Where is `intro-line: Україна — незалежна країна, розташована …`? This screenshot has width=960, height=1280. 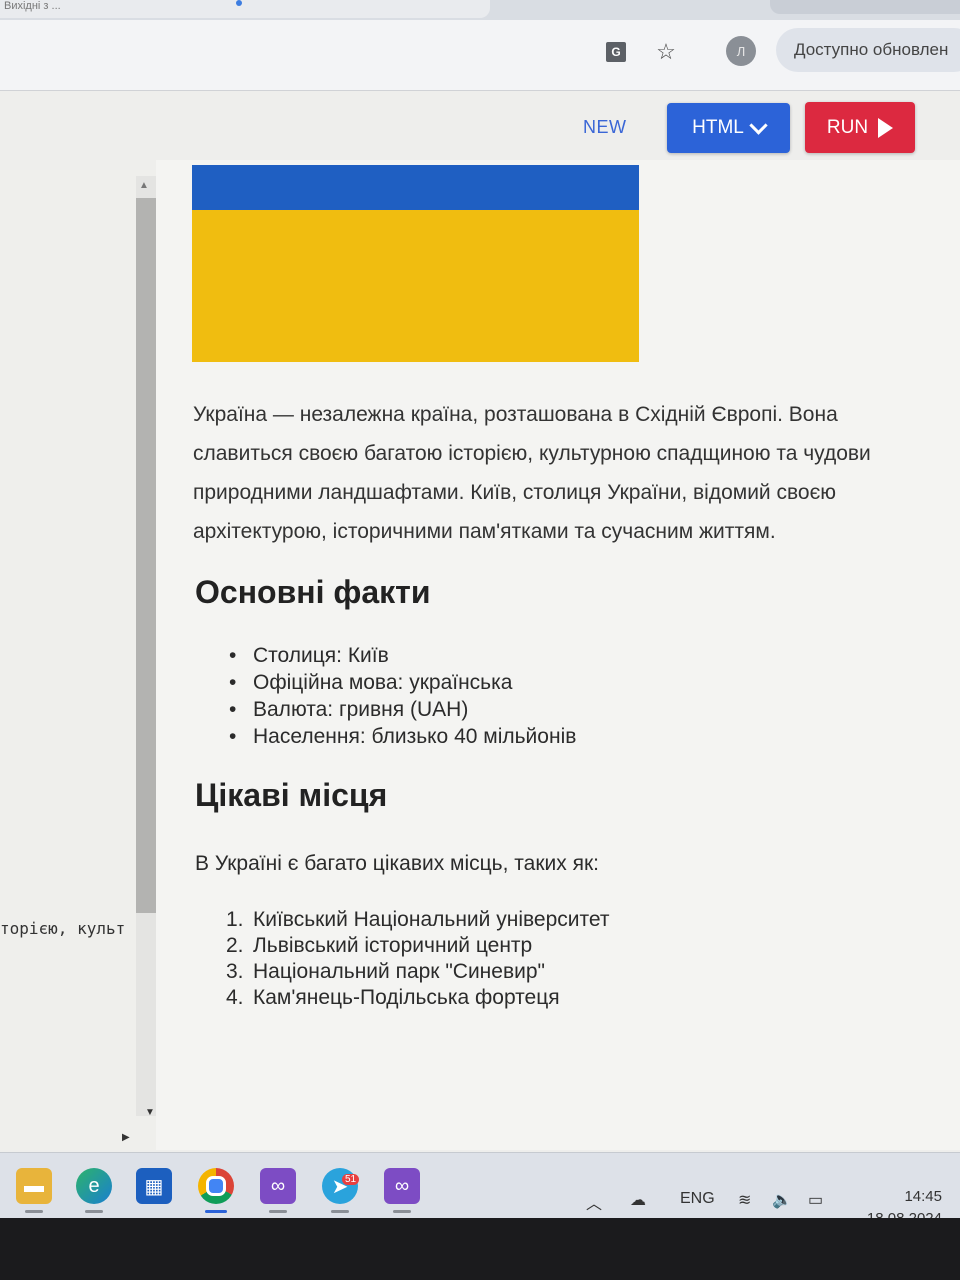
intro-line: Україна — незалежна країна, розташована … is located at coordinates (515, 414).